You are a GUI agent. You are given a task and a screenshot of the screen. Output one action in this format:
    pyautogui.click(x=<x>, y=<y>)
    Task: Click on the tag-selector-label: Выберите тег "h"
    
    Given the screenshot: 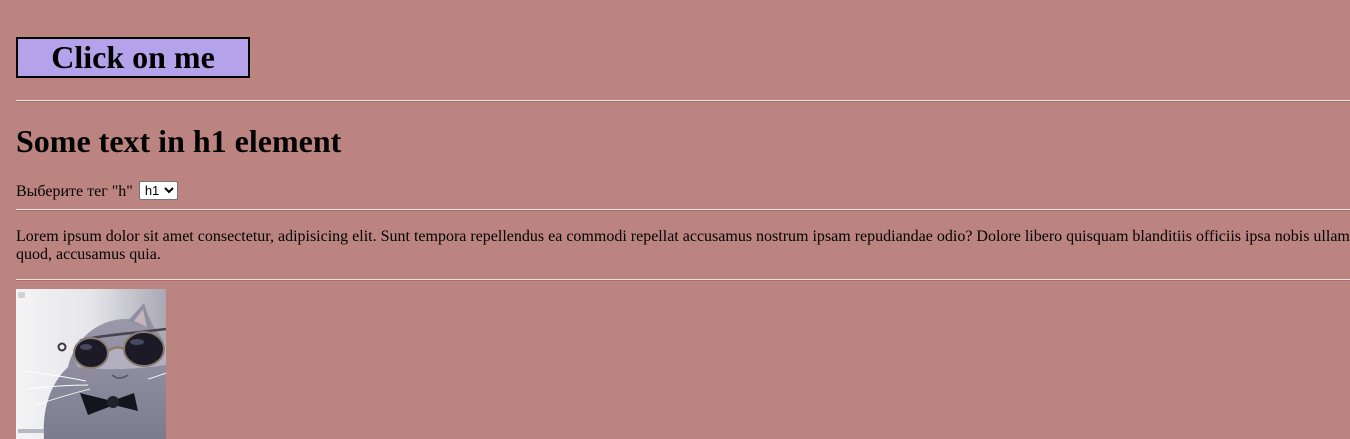 What is the action you would take?
    pyautogui.click(x=74, y=191)
    